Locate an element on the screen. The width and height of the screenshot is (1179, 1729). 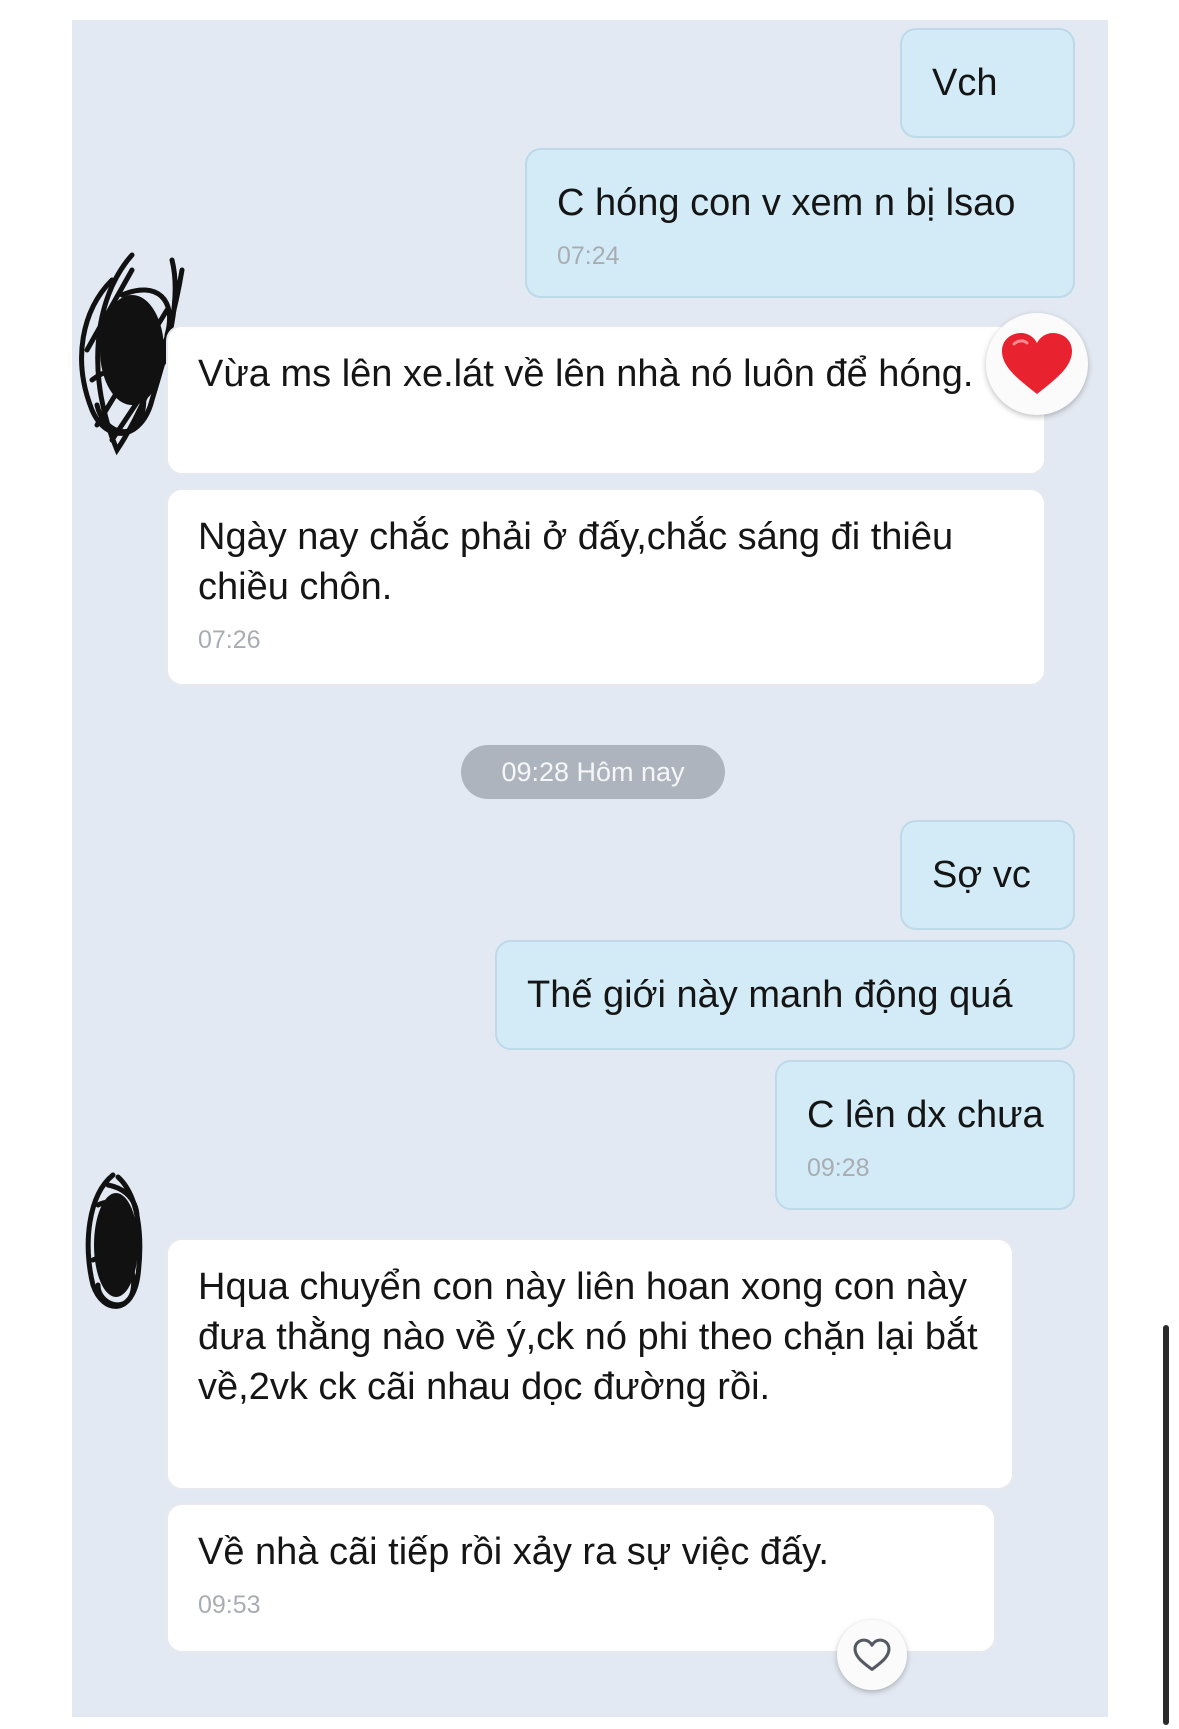
outgoing-message: C hóng con v xem n bị lsao 07:24 is located at coordinates (800, 223).